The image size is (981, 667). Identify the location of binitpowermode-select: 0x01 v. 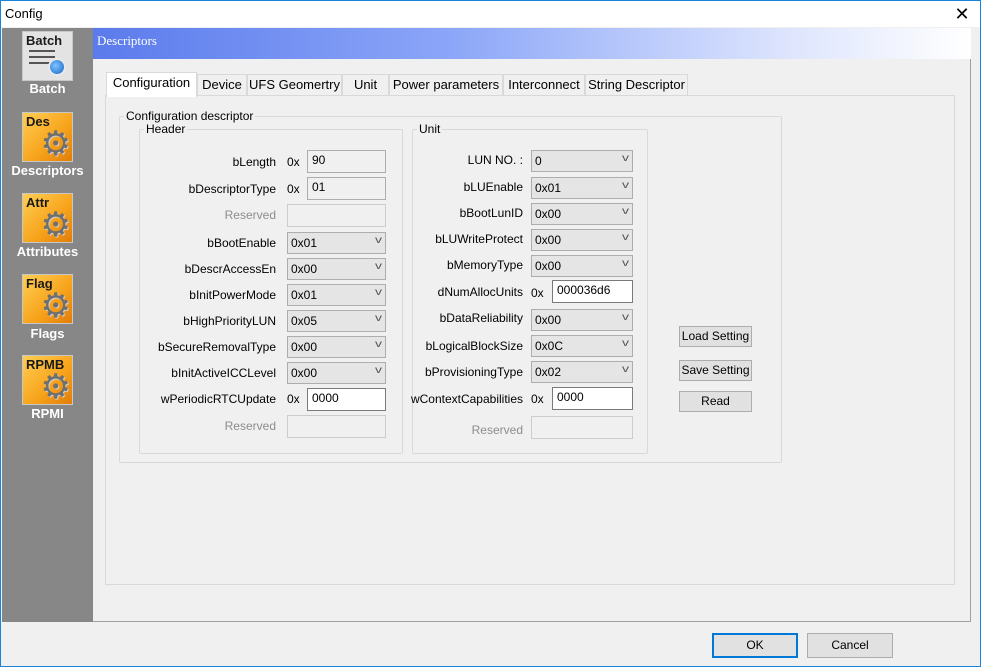
(336, 295).